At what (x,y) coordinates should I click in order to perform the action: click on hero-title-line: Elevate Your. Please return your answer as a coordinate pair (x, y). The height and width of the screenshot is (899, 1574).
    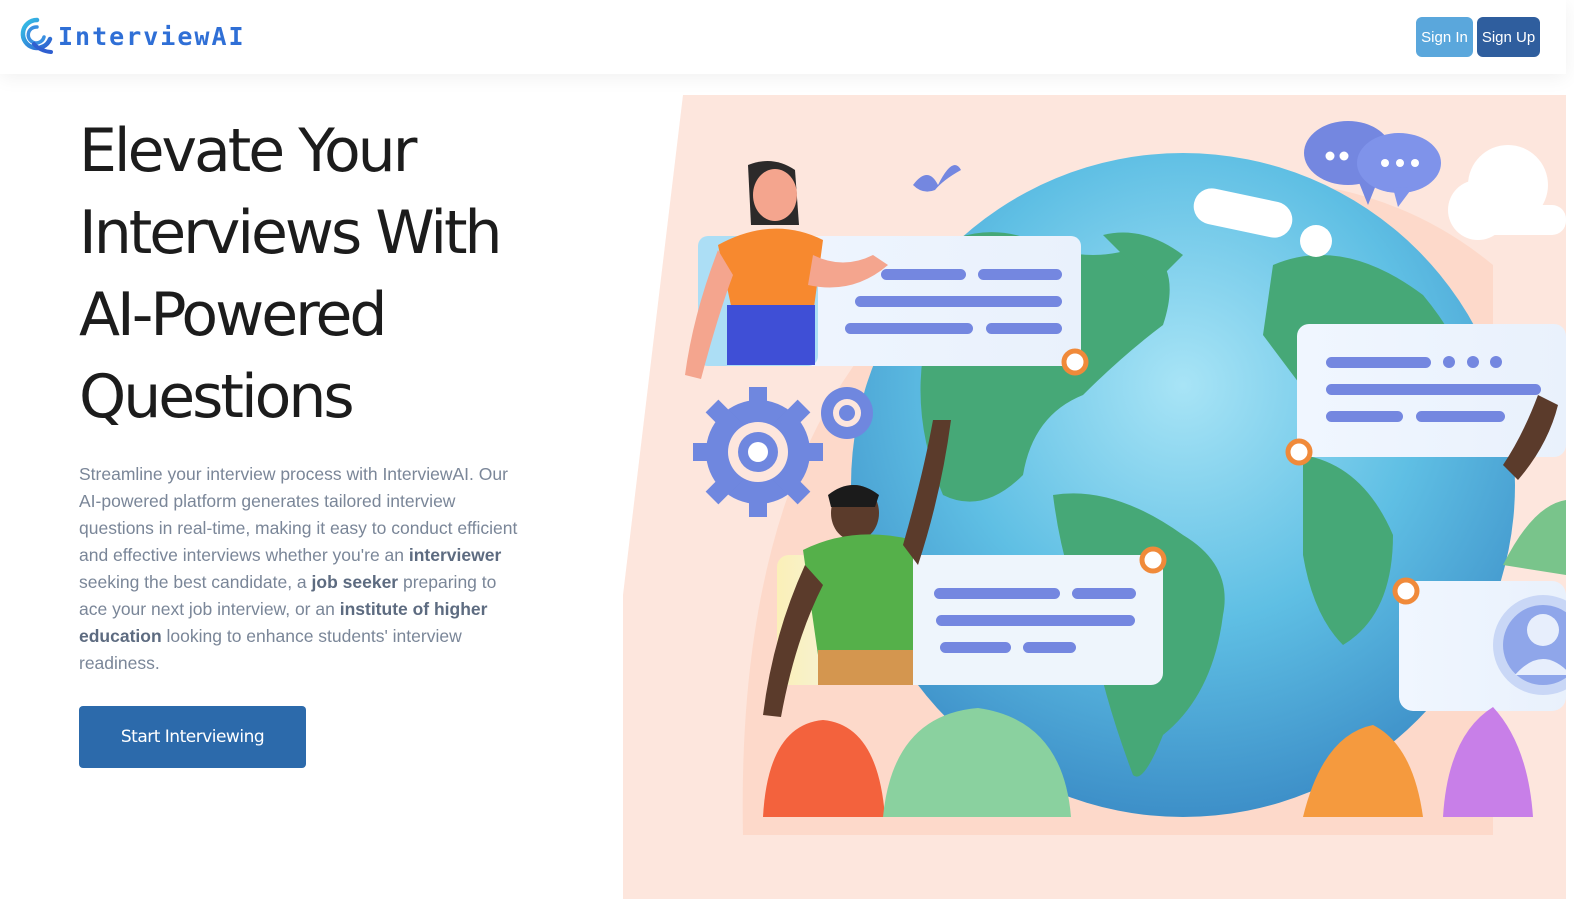
    Looking at the image, I should click on (248, 151).